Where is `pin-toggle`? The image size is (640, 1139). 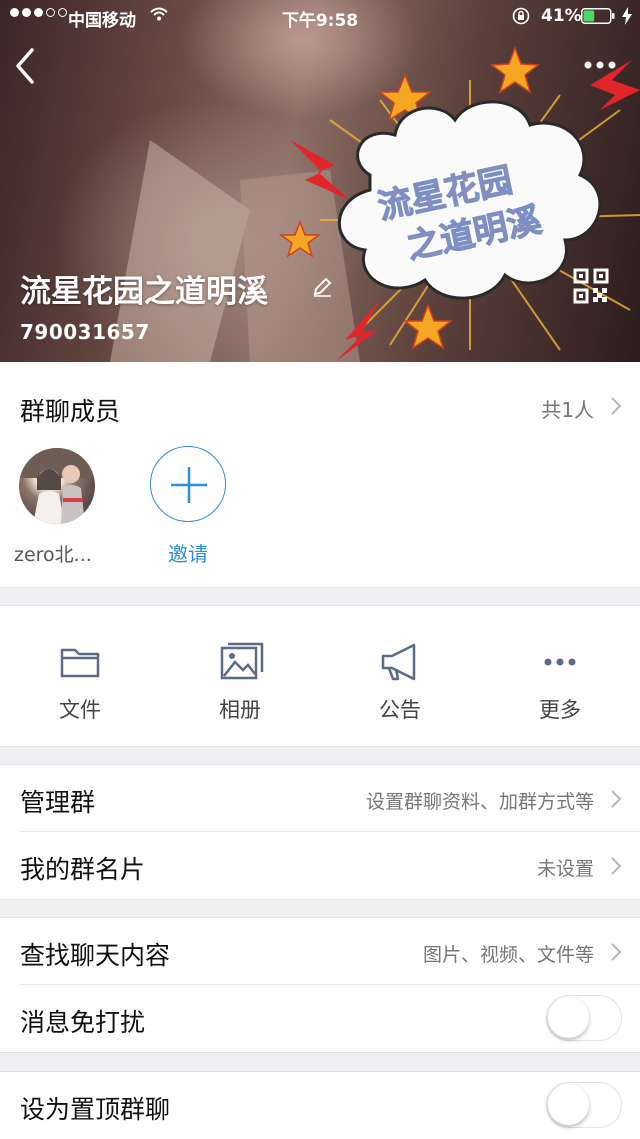
pin-toggle is located at coordinates (584, 1105).